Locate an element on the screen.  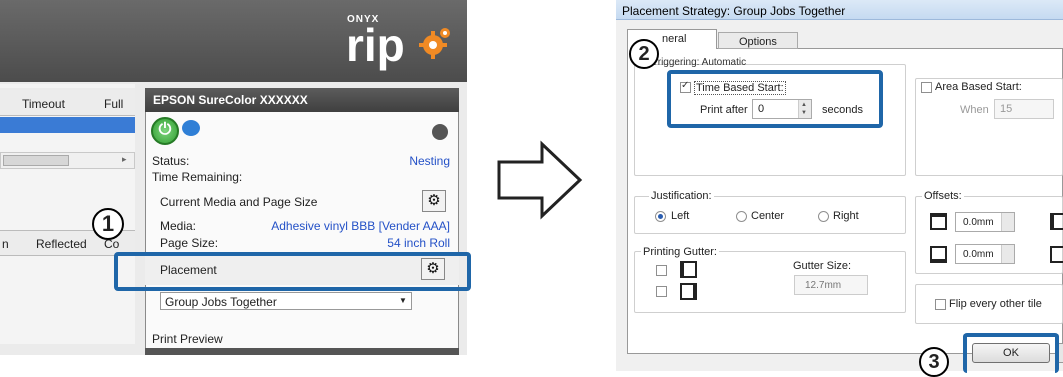
offset-bottom-icon is located at coordinates (938, 254).